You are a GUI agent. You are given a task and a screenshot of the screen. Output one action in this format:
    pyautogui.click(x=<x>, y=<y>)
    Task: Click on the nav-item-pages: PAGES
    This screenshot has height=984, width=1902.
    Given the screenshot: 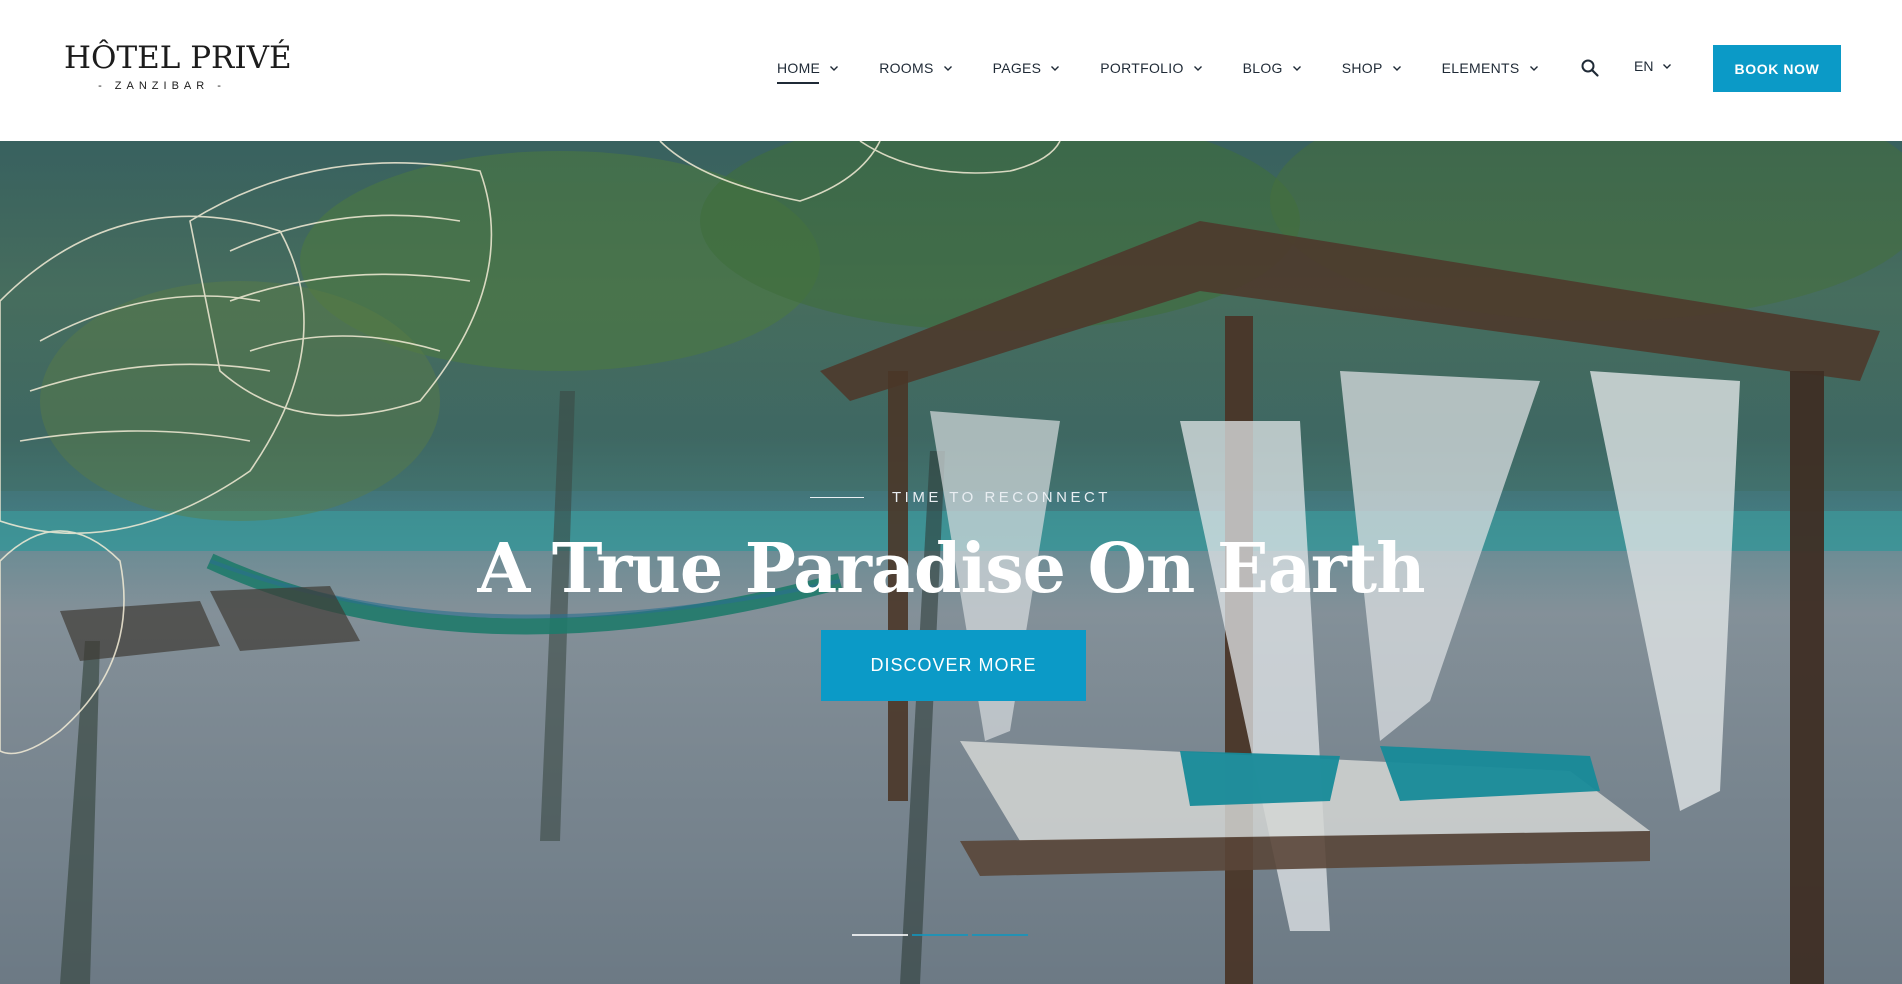 What is the action you would take?
    pyautogui.click(x=1027, y=68)
    